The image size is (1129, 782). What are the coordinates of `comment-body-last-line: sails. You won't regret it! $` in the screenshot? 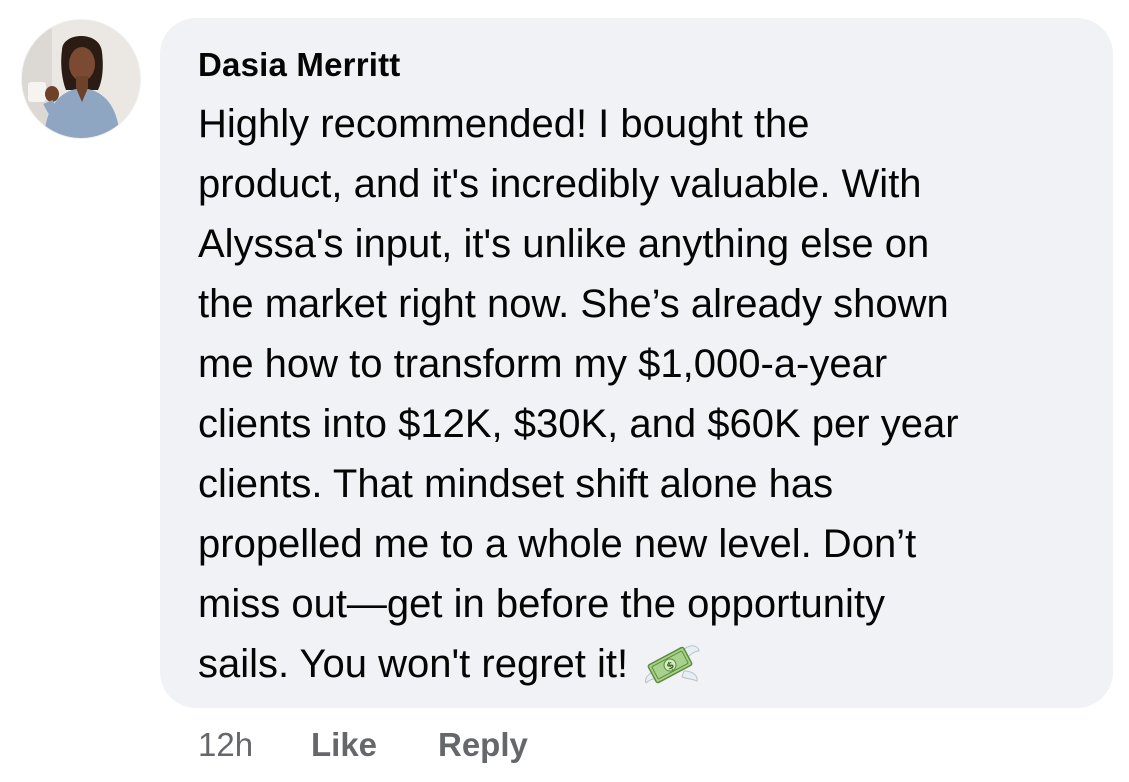 It's located at (648, 664).